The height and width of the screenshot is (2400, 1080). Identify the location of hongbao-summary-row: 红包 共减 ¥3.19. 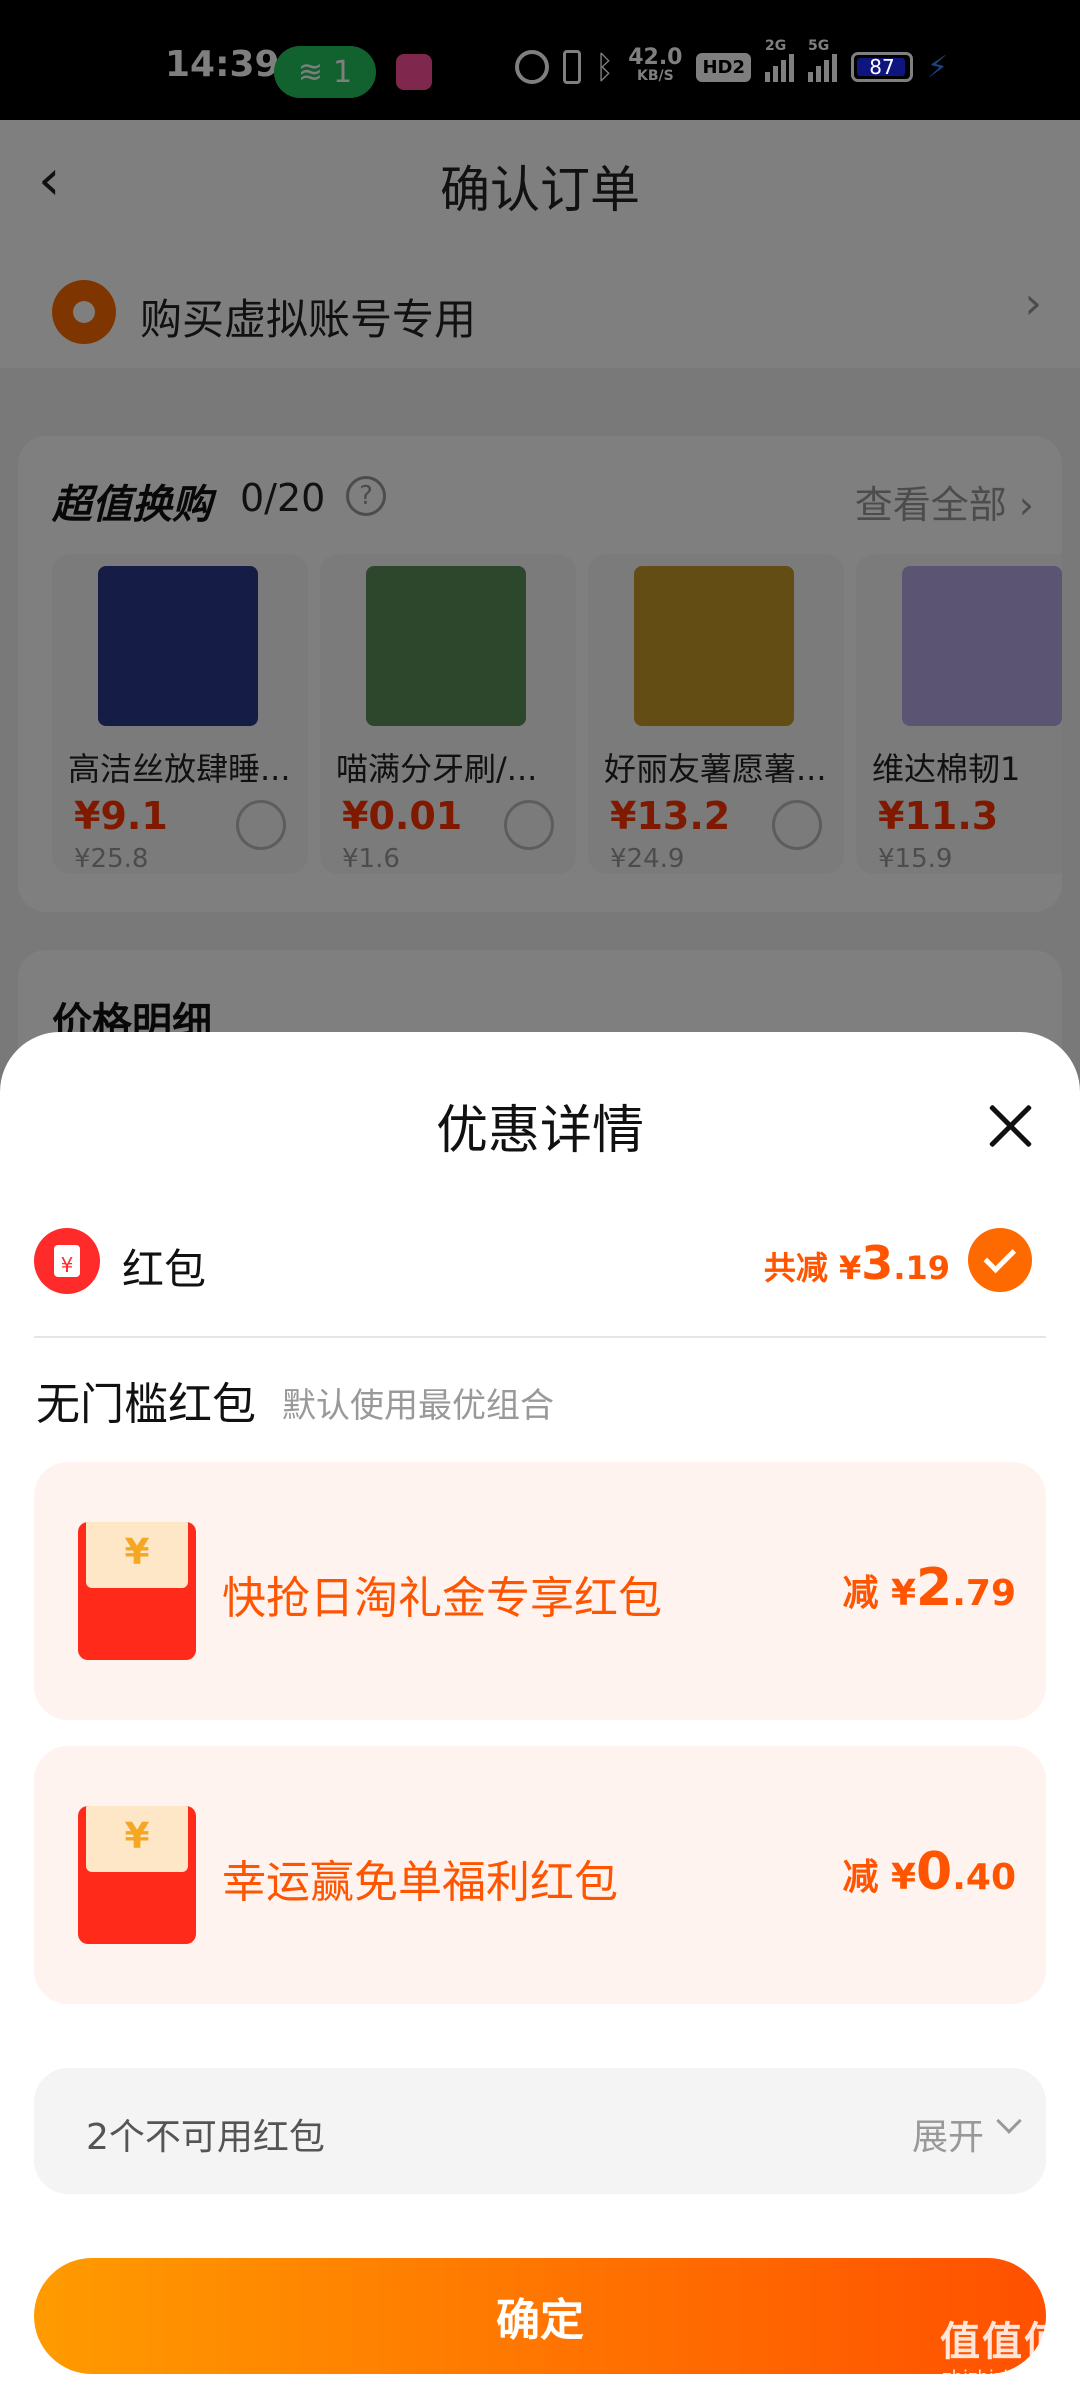
(540, 1278).